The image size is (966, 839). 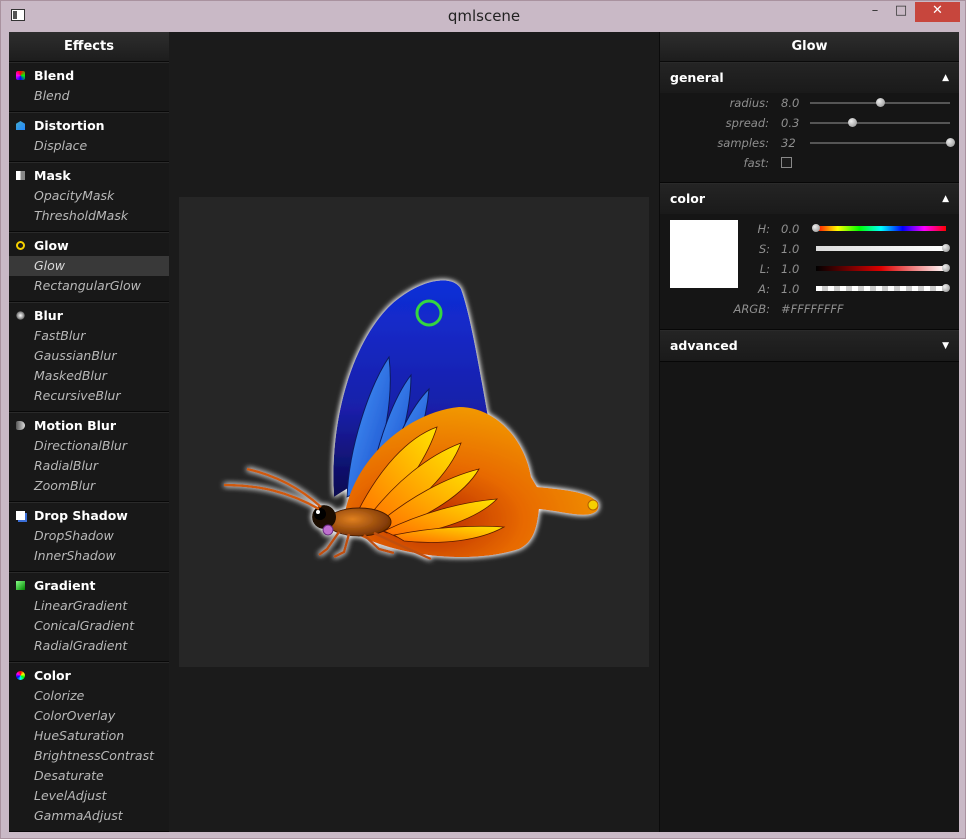 What do you see at coordinates (749, 103) in the screenshot?
I see `param-label: radius:` at bounding box center [749, 103].